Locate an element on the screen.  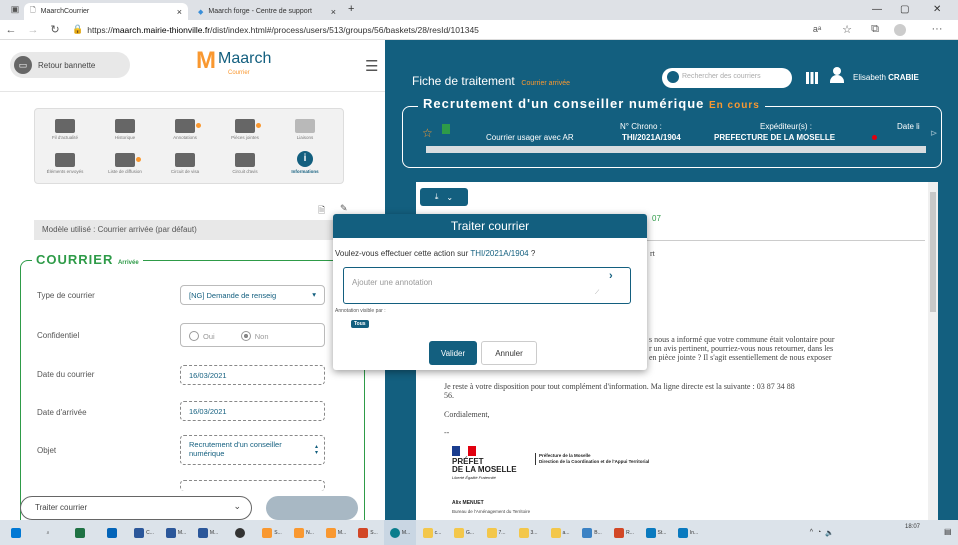
doc-time-partial: 07 is located at coordinates (656, 218).